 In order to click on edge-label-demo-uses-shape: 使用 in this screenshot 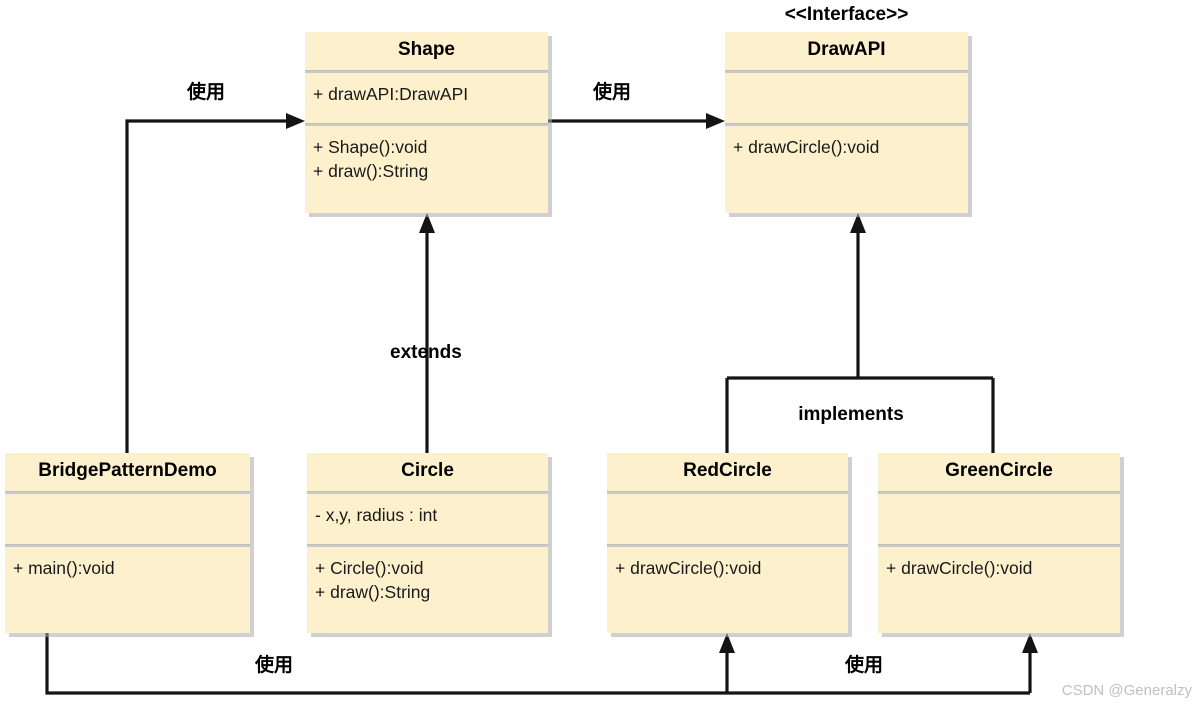, I will do `click(205, 92)`.